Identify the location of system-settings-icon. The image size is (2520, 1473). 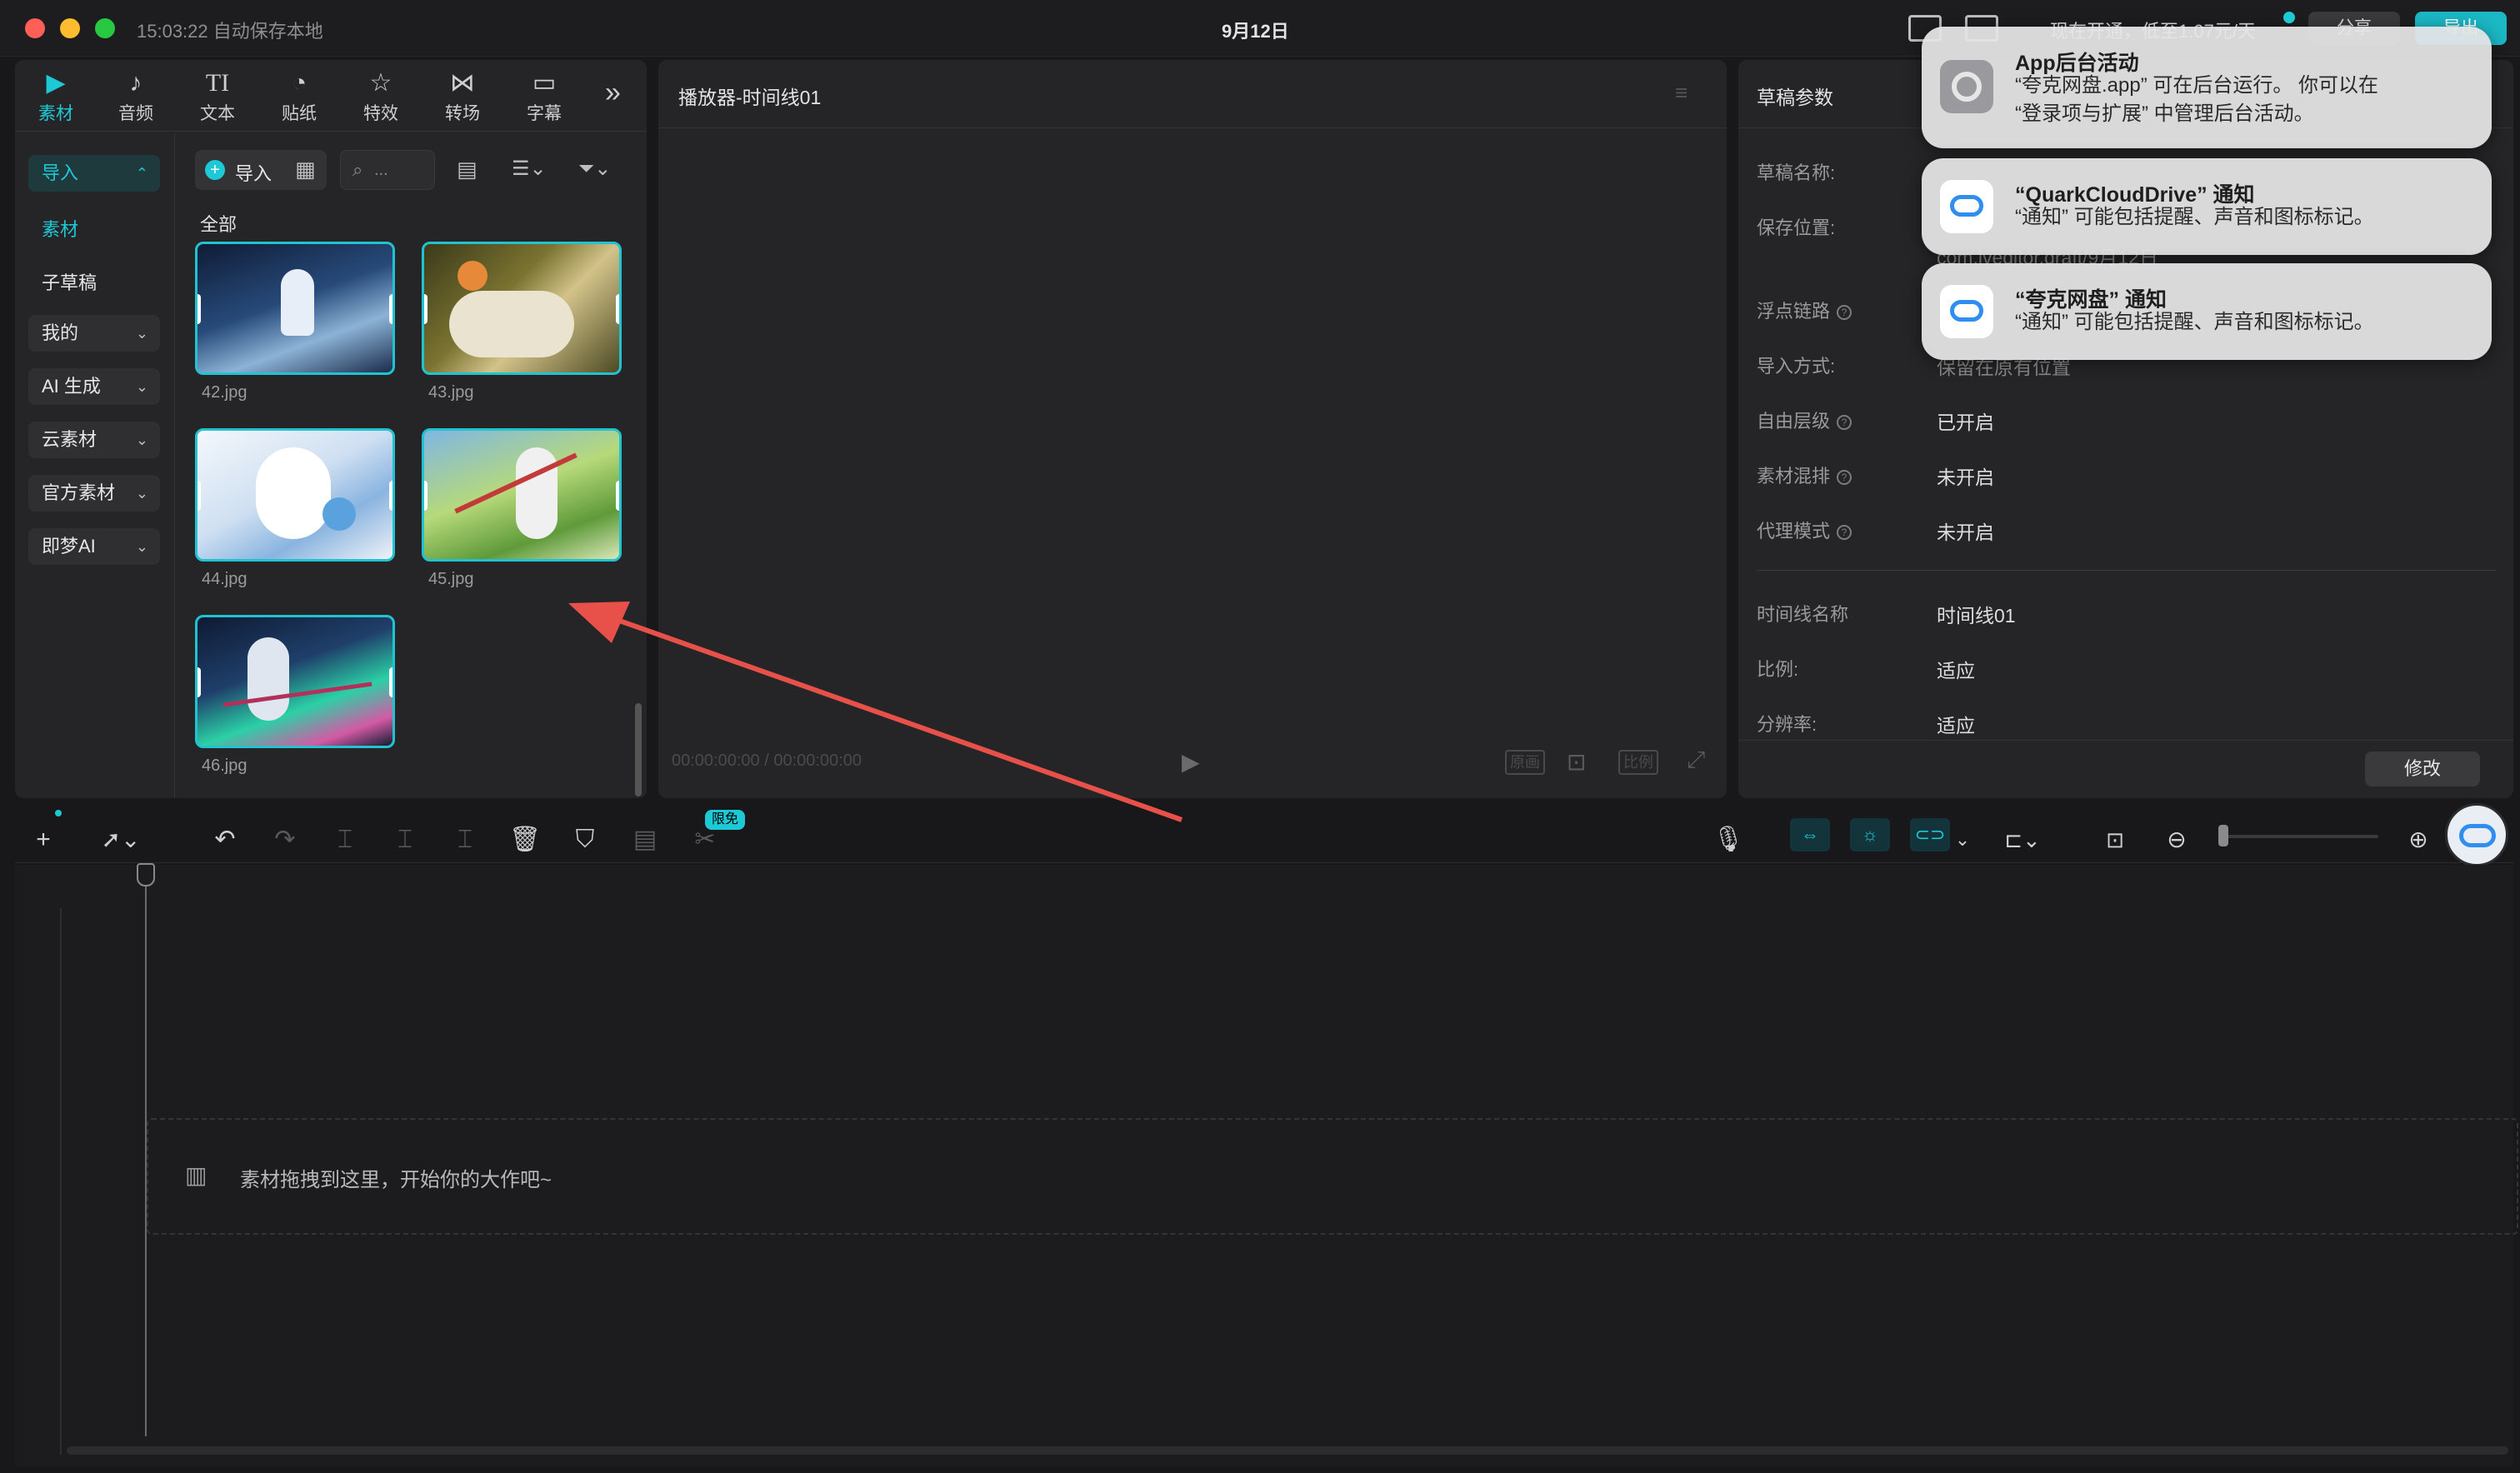
(1966, 87).